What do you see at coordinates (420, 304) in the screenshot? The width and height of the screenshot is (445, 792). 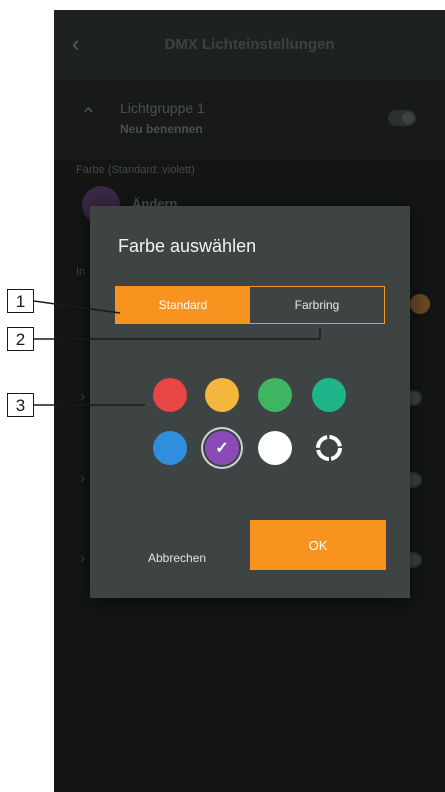 I see `intensity-slider-knob` at bounding box center [420, 304].